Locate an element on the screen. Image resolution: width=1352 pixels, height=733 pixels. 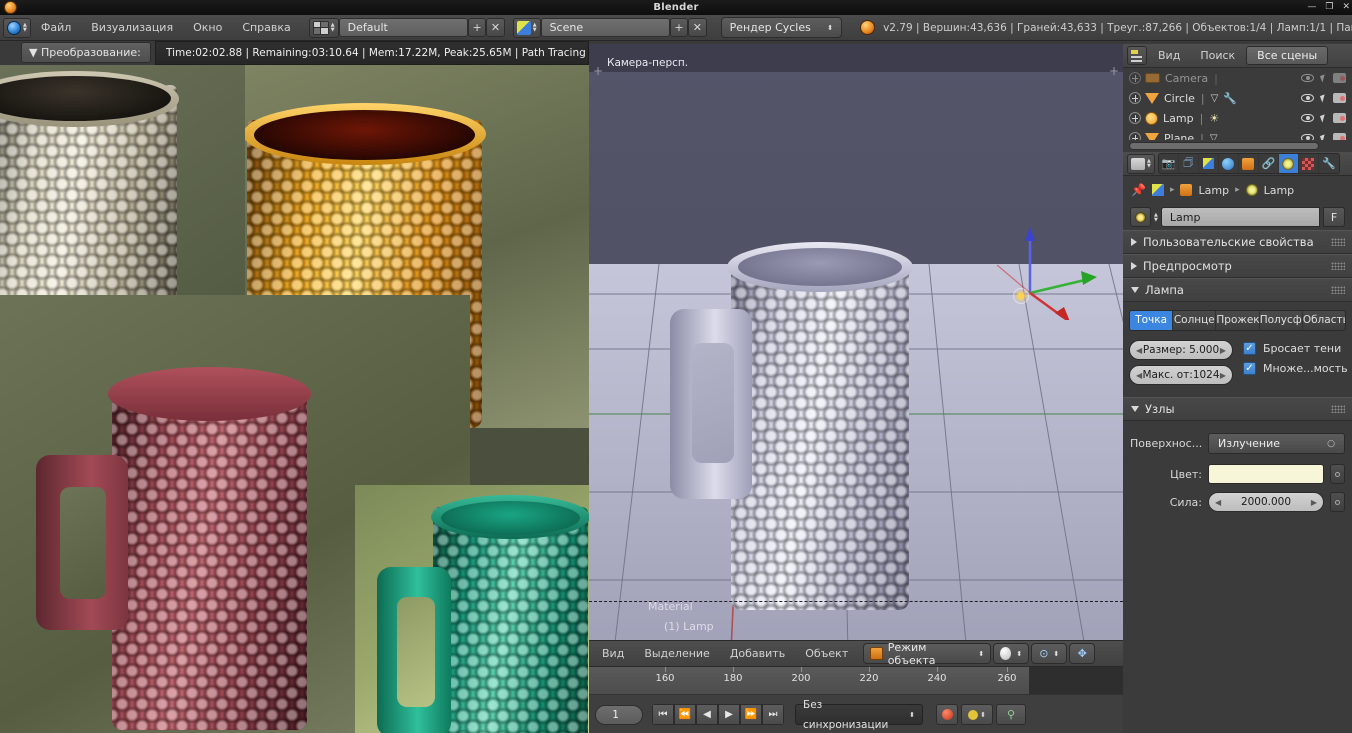
outliner-editor-type-icon is located at coordinates (1137, 55).